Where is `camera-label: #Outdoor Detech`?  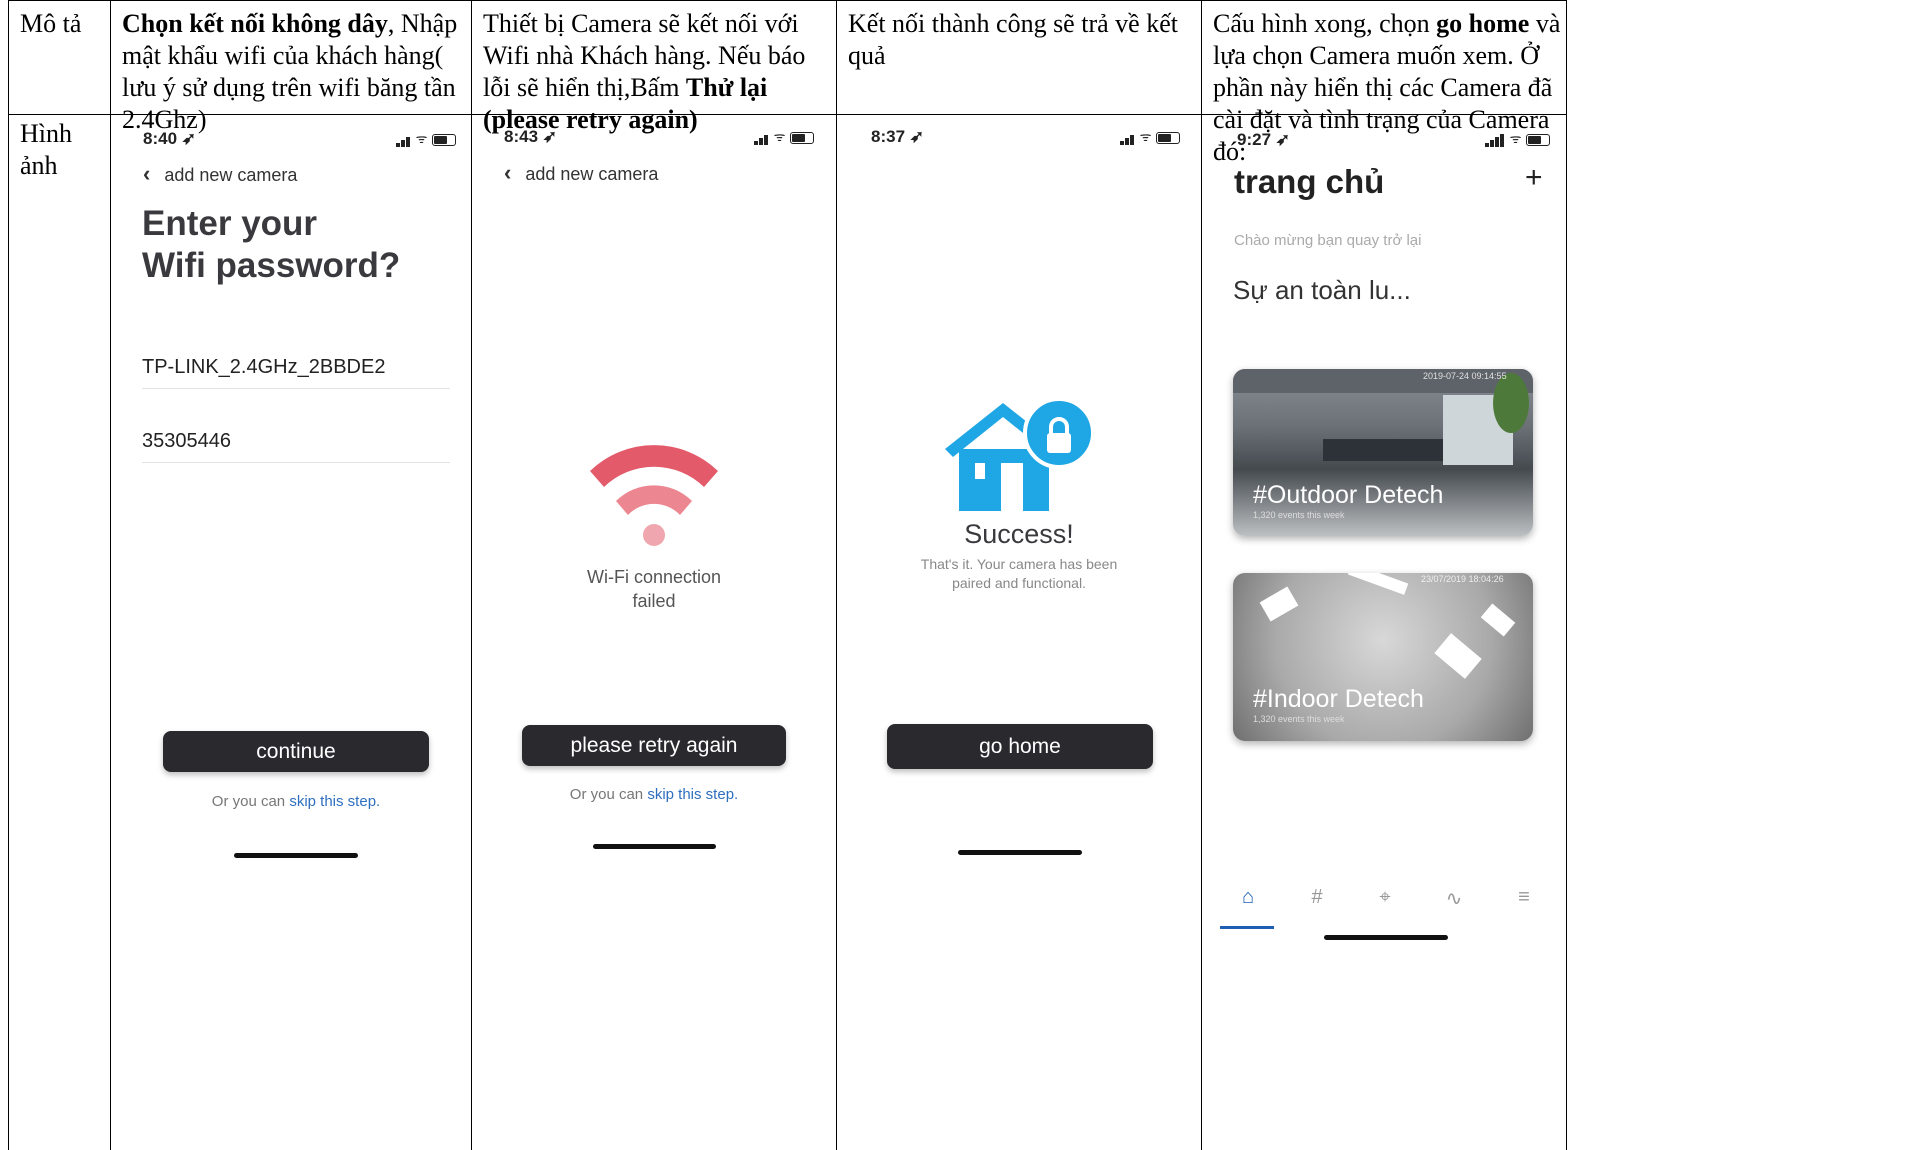 camera-label: #Outdoor Detech is located at coordinates (1348, 495).